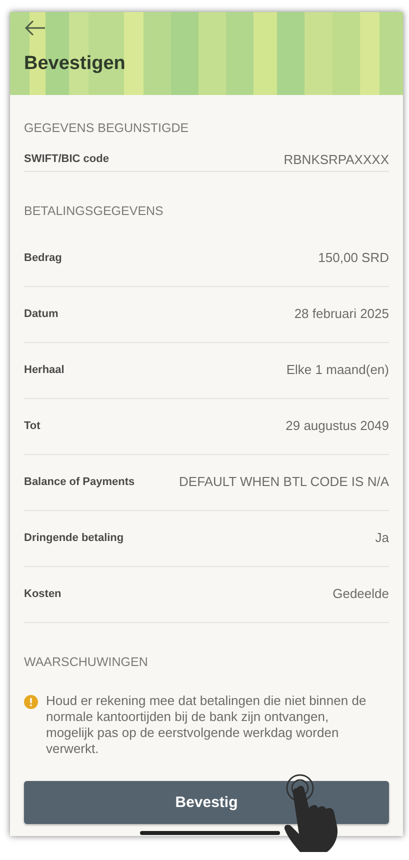 This screenshot has width=409, height=860. What do you see at coordinates (341, 314) in the screenshot?
I see `detail-value: 28 februari 2025` at bounding box center [341, 314].